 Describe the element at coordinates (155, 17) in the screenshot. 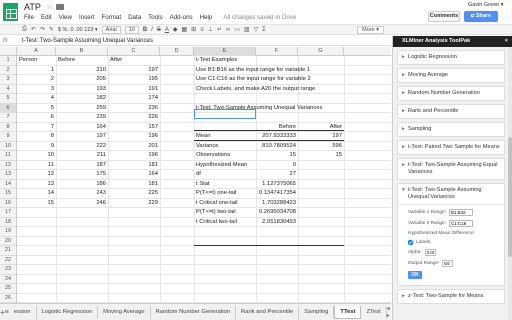

I see `menu-tools: Tools` at that location.